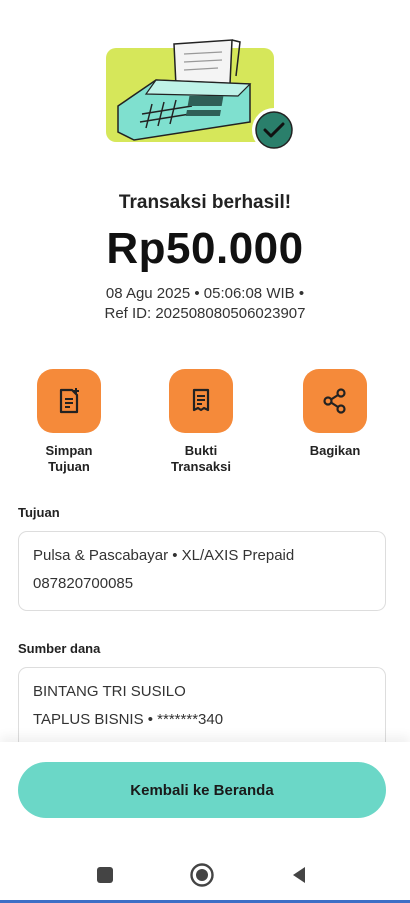 The height and width of the screenshot is (903, 410). I want to click on save-destination-action: Simpan Tujuan, so click(69, 422).